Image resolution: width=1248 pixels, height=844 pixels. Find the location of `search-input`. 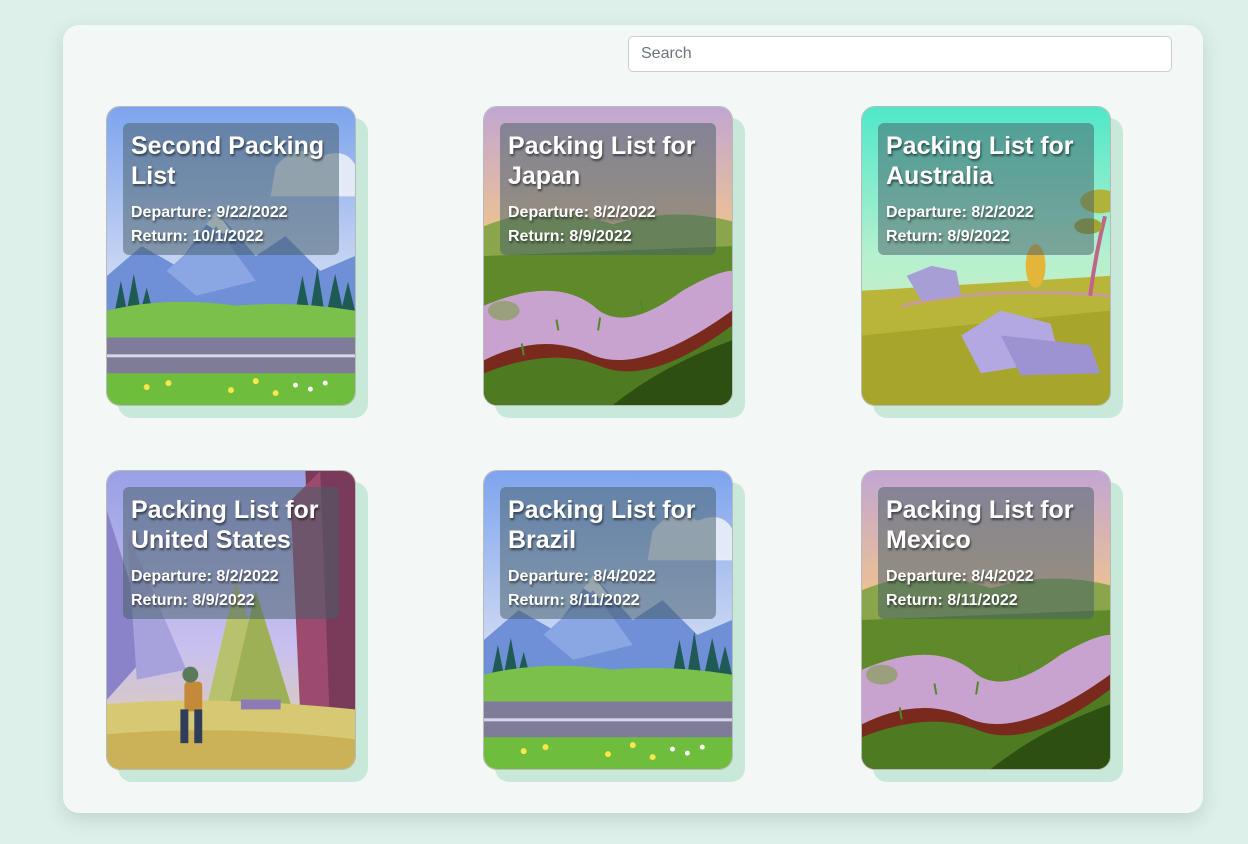

search-input is located at coordinates (900, 54).